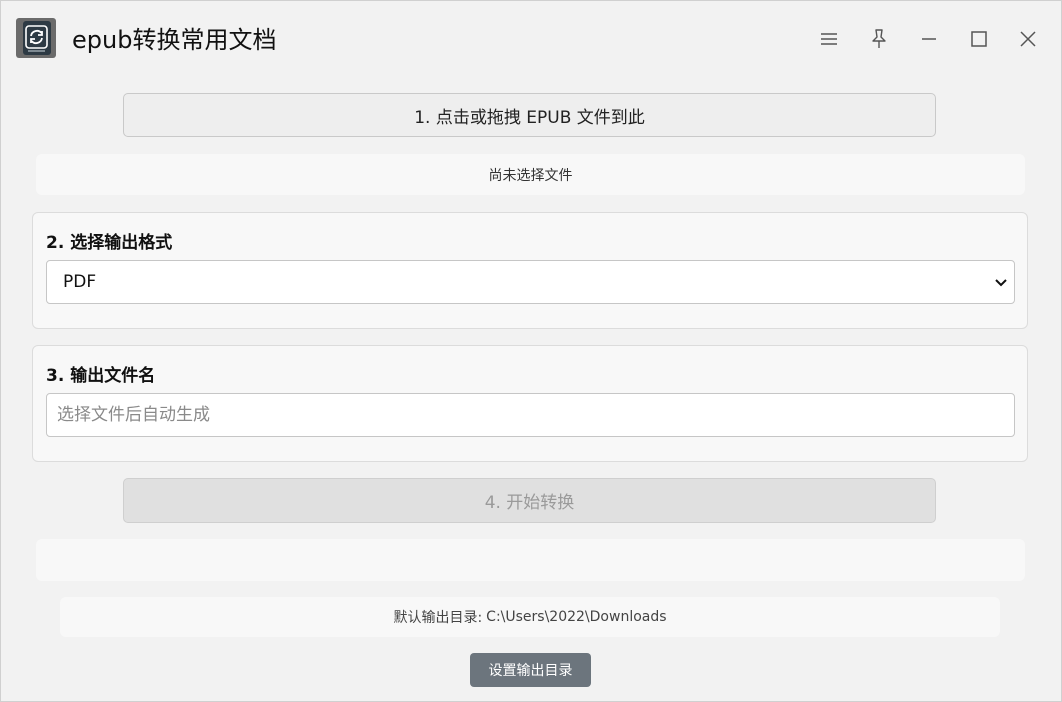 This screenshot has height=702, width=1062. What do you see at coordinates (829, 39) in the screenshot?
I see `menu-icon` at bounding box center [829, 39].